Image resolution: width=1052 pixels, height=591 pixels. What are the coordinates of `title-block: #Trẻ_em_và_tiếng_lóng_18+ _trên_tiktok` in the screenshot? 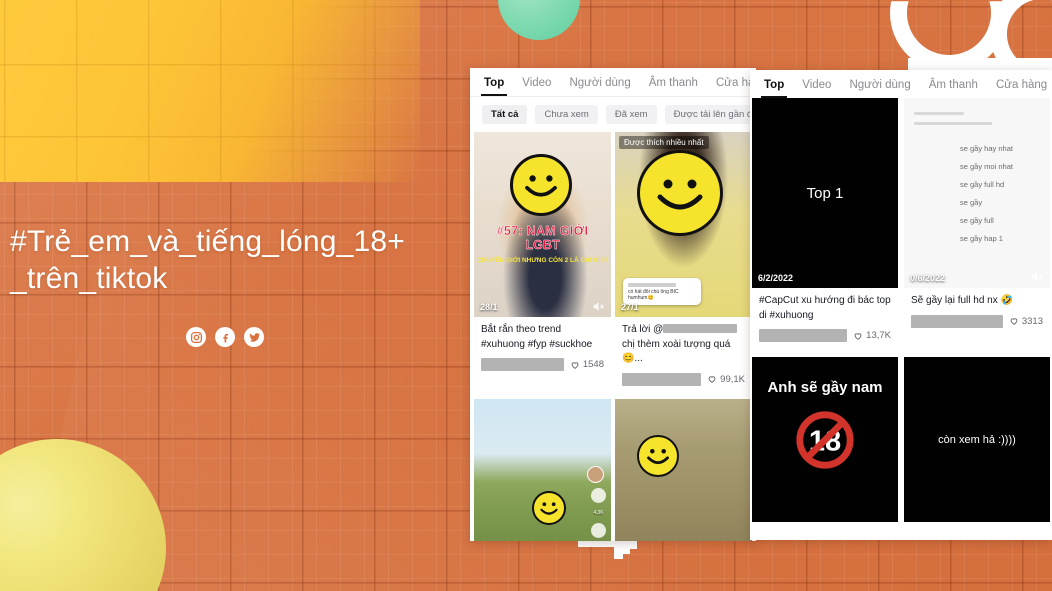 It's located at (245, 286).